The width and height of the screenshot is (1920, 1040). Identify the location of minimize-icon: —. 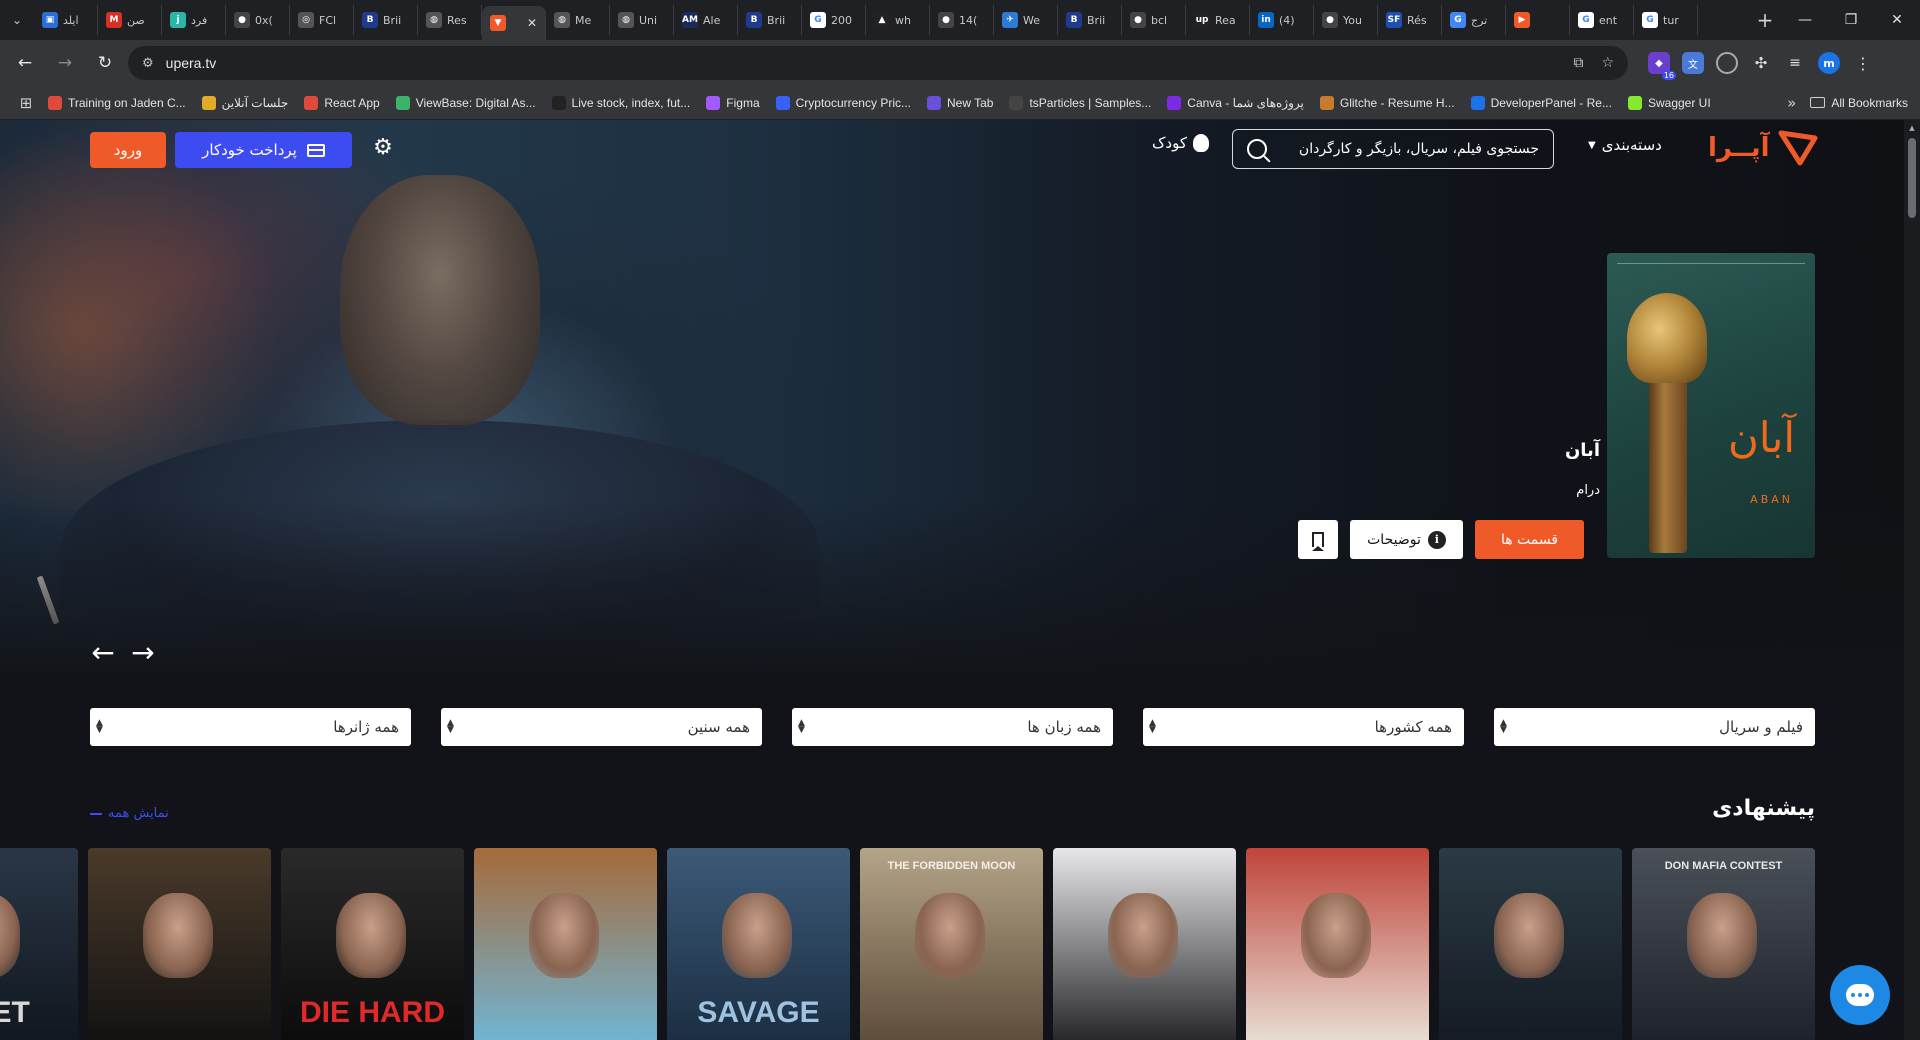
(1805, 20).